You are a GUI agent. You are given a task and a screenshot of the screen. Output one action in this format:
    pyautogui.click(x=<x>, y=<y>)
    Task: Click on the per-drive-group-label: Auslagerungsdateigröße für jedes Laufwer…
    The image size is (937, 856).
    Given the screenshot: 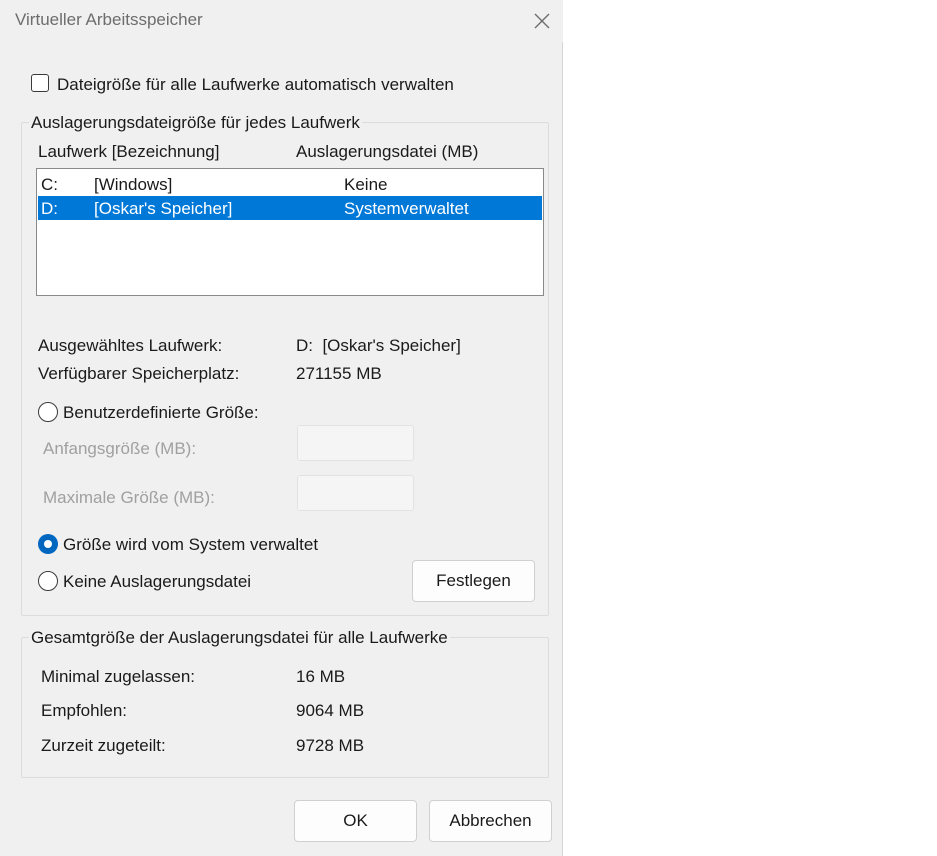 What is the action you would take?
    pyautogui.click(x=195, y=123)
    